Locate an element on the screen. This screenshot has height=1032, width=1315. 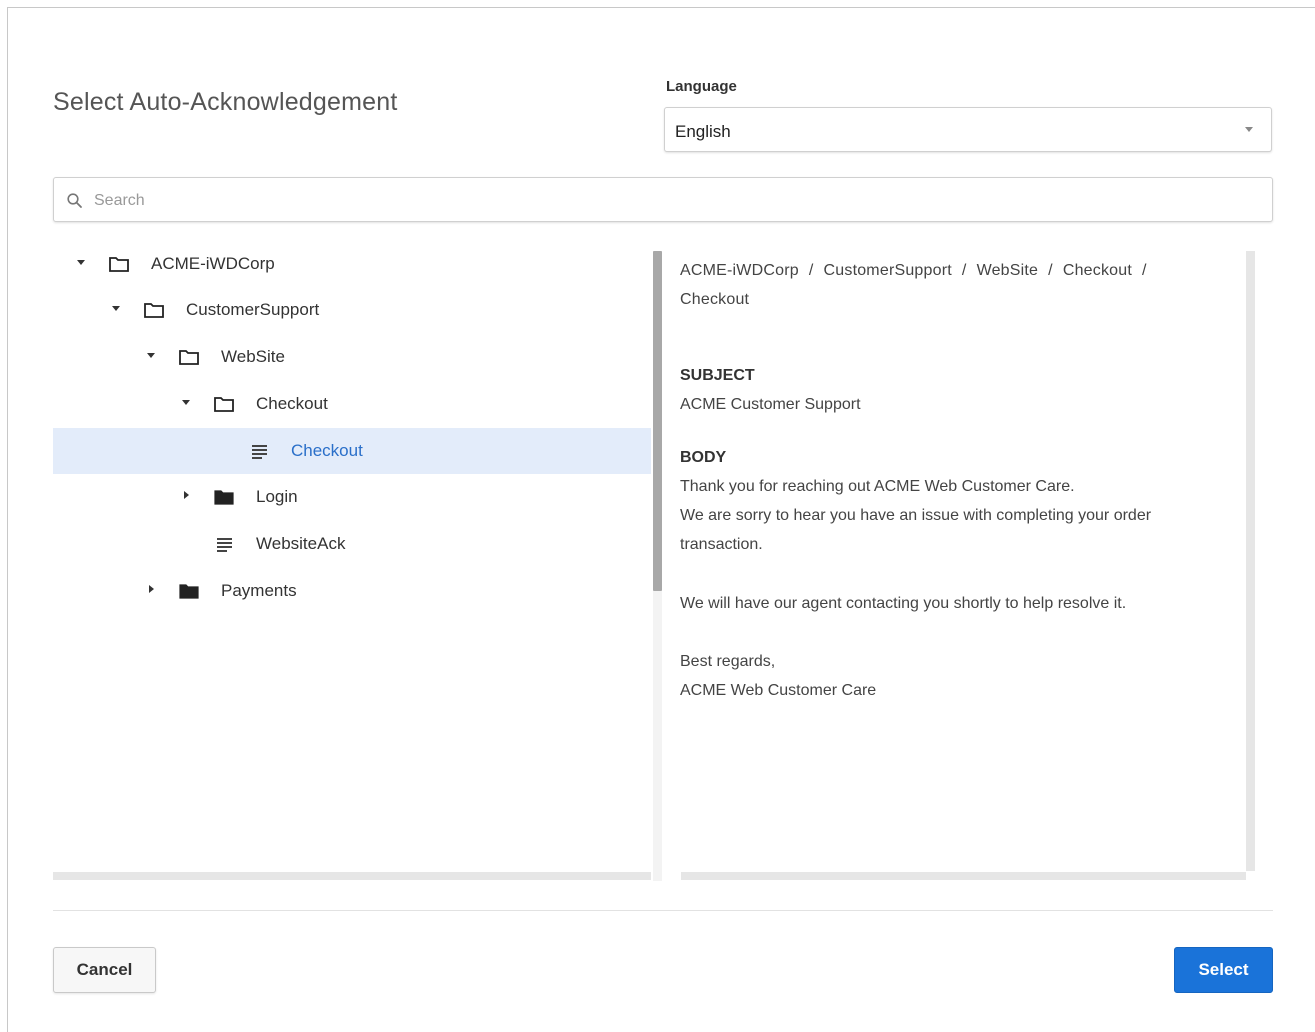
tree-item-label: ACME-iWDCorp is located at coordinates (213, 263).